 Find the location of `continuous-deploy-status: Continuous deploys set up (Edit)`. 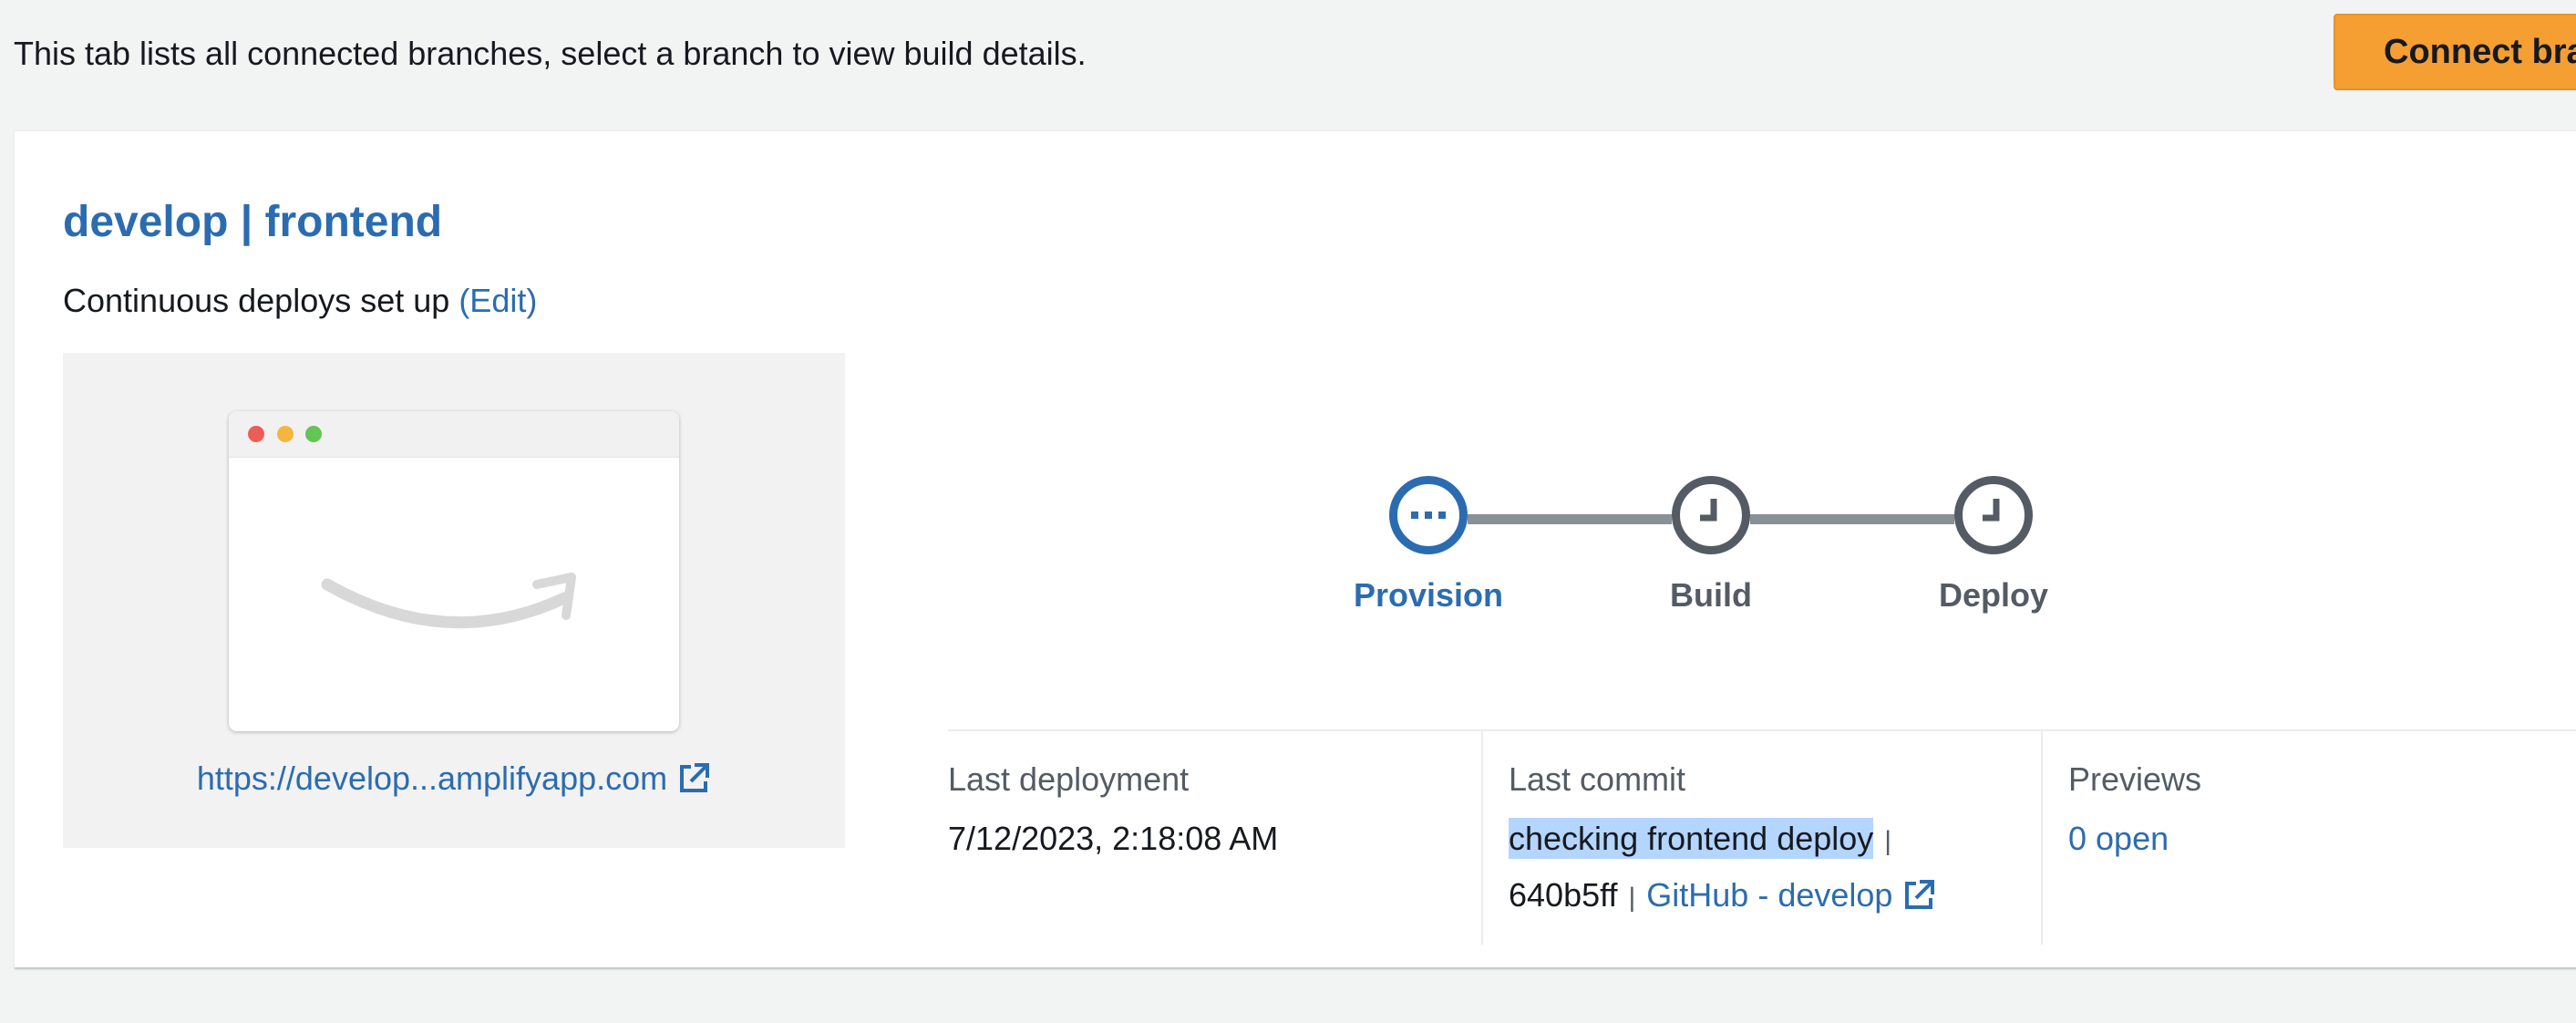

continuous-deploy-status: Continuous deploys set up (Edit) is located at coordinates (300, 301).